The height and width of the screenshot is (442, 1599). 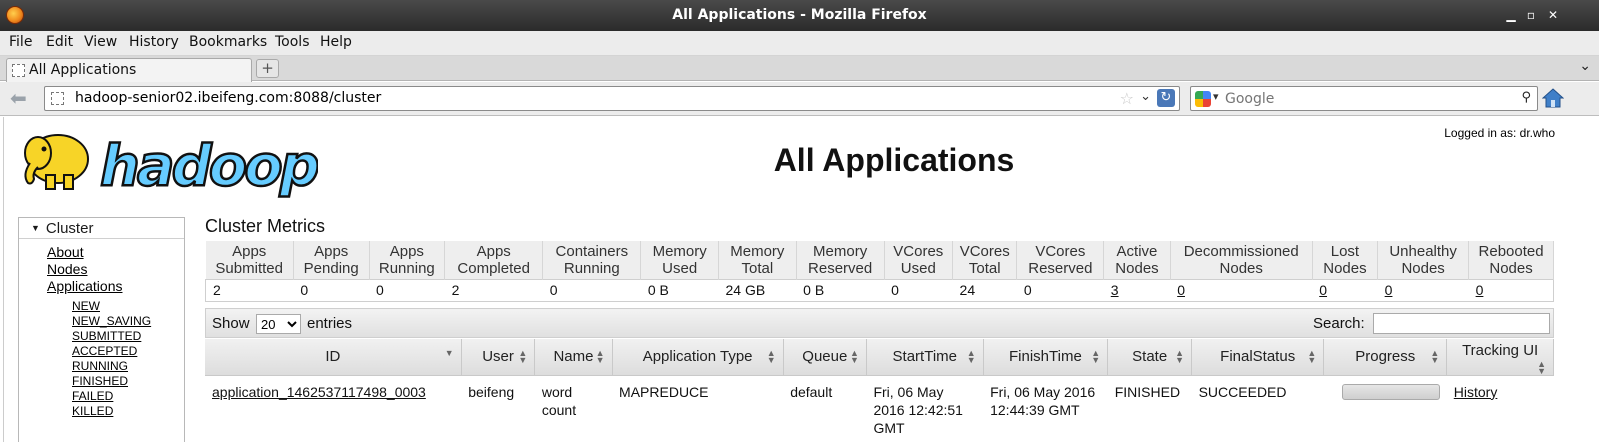 I want to click on column-header-label: User, so click(x=498, y=357).